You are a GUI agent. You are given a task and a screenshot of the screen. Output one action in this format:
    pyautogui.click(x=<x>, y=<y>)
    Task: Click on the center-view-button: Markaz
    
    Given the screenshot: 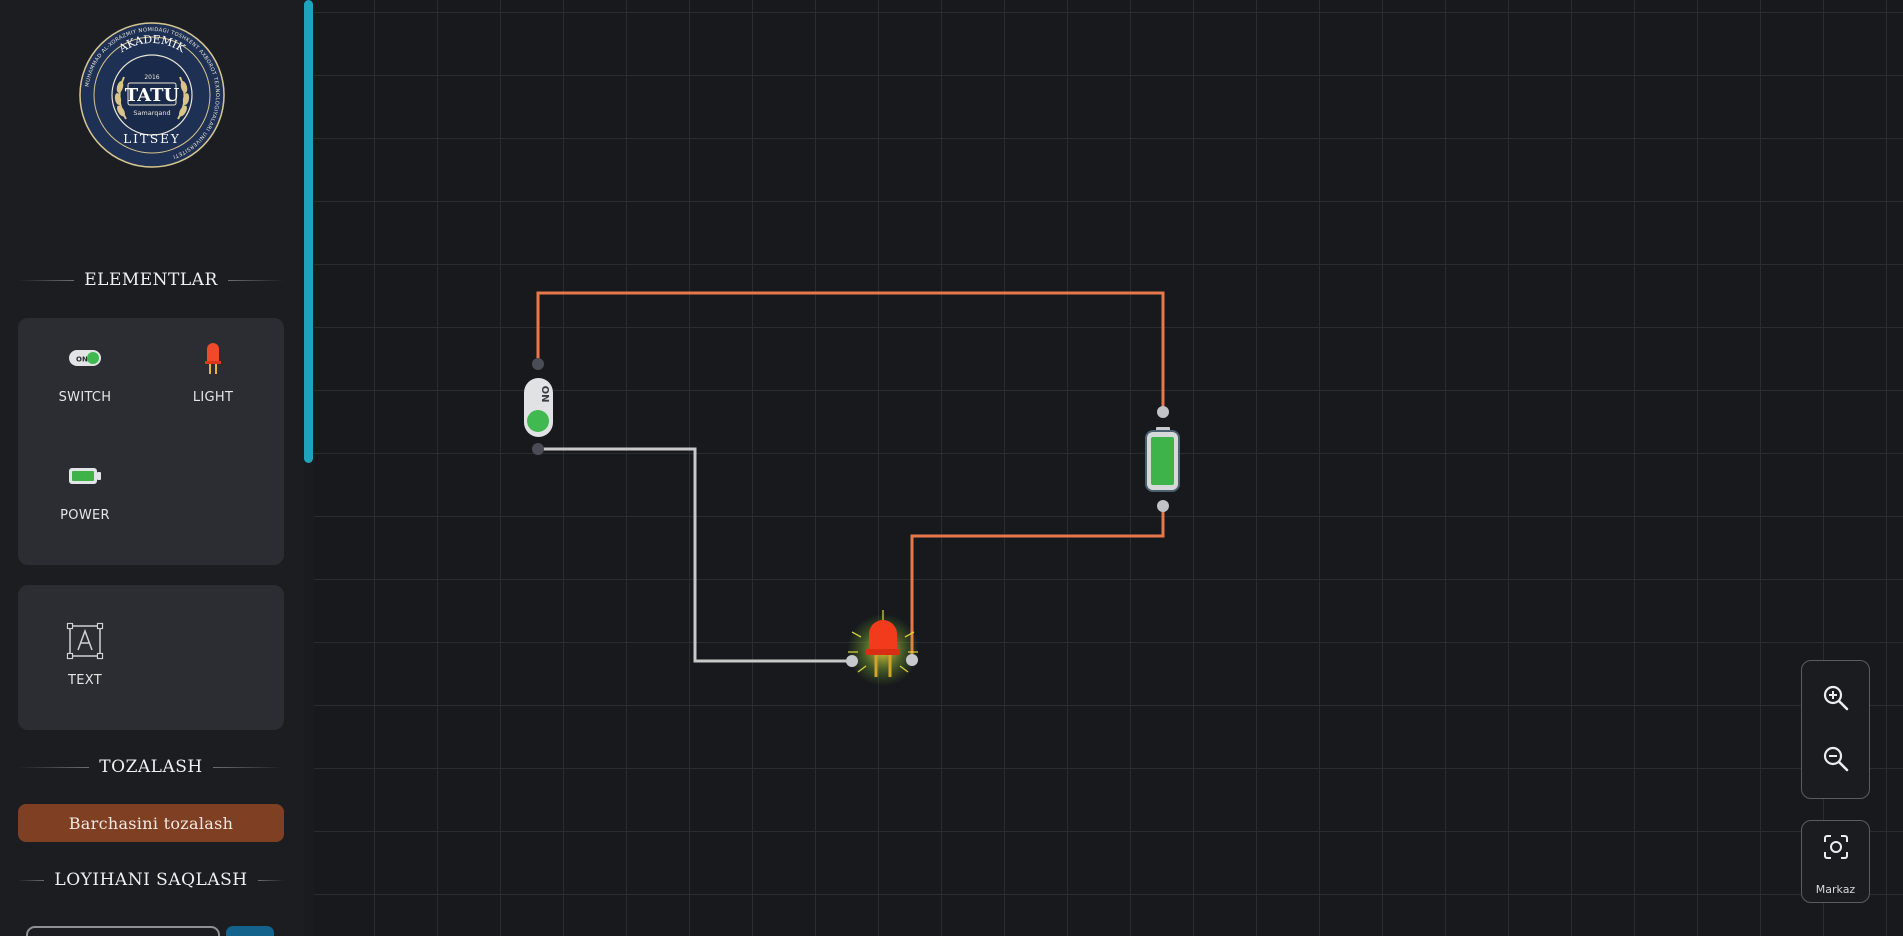 What is the action you would take?
    pyautogui.click(x=1835, y=861)
    